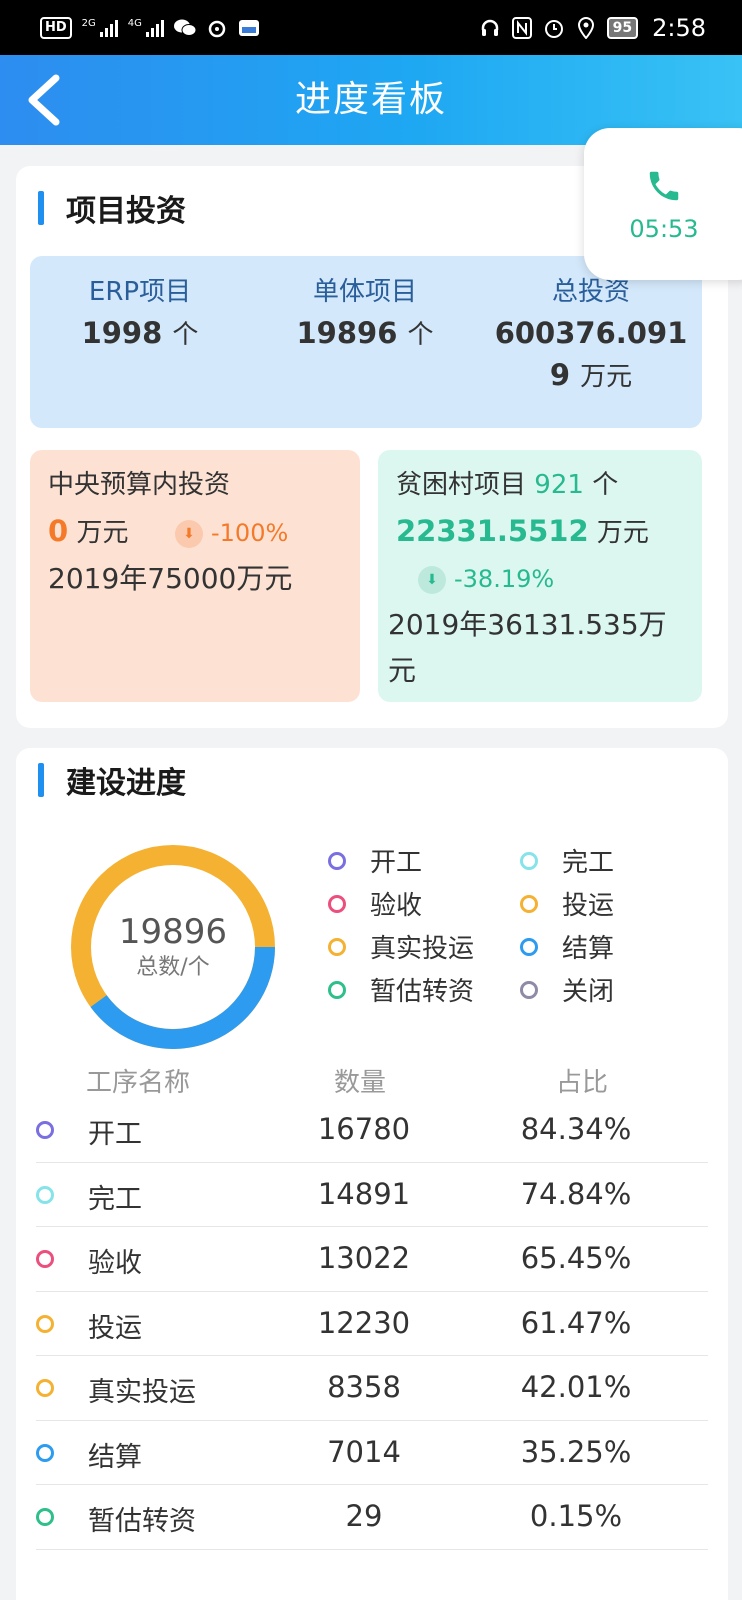  What do you see at coordinates (364, 1516) in the screenshot?
I see `row-qty: 29` at bounding box center [364, 1516].